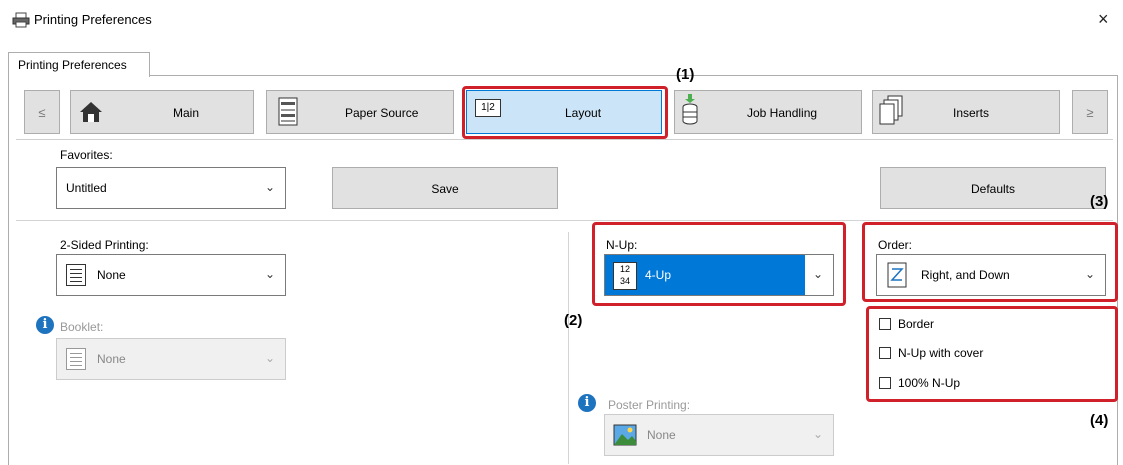 The image size is (1123, 465). I want to click on nup-label: N-Up:, so click(622, 245).